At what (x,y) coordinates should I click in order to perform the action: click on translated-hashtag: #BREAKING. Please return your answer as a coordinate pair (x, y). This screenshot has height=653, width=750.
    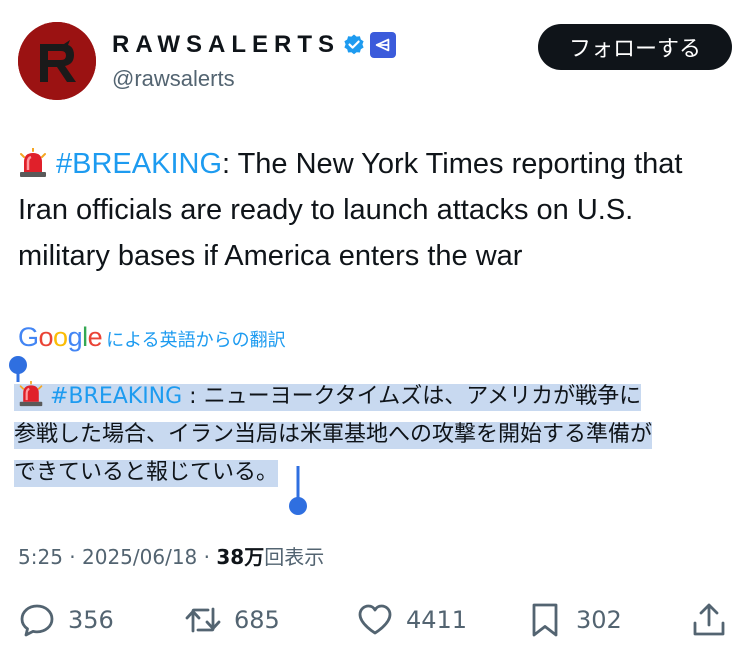
    Looking at the image, I should click on (116, 396).